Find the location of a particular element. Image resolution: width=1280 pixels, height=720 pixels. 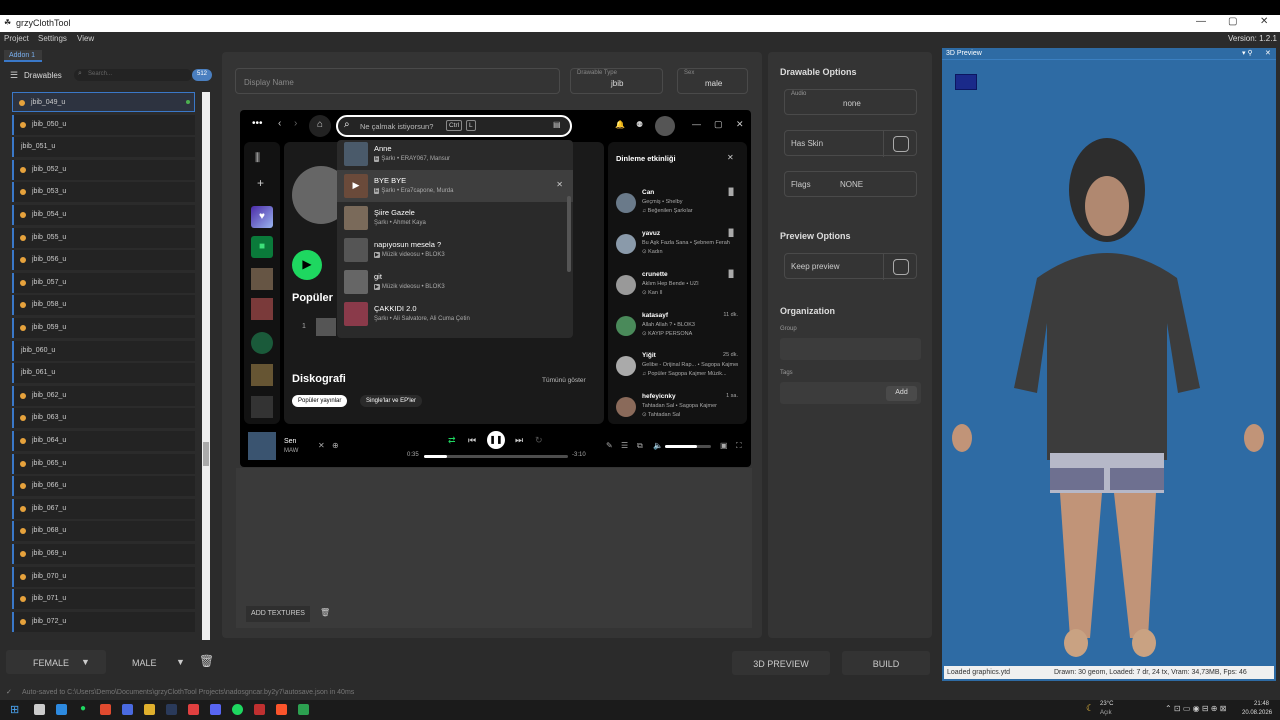

show-all-link: Tümünü göster is located at coordinates (564, 380).